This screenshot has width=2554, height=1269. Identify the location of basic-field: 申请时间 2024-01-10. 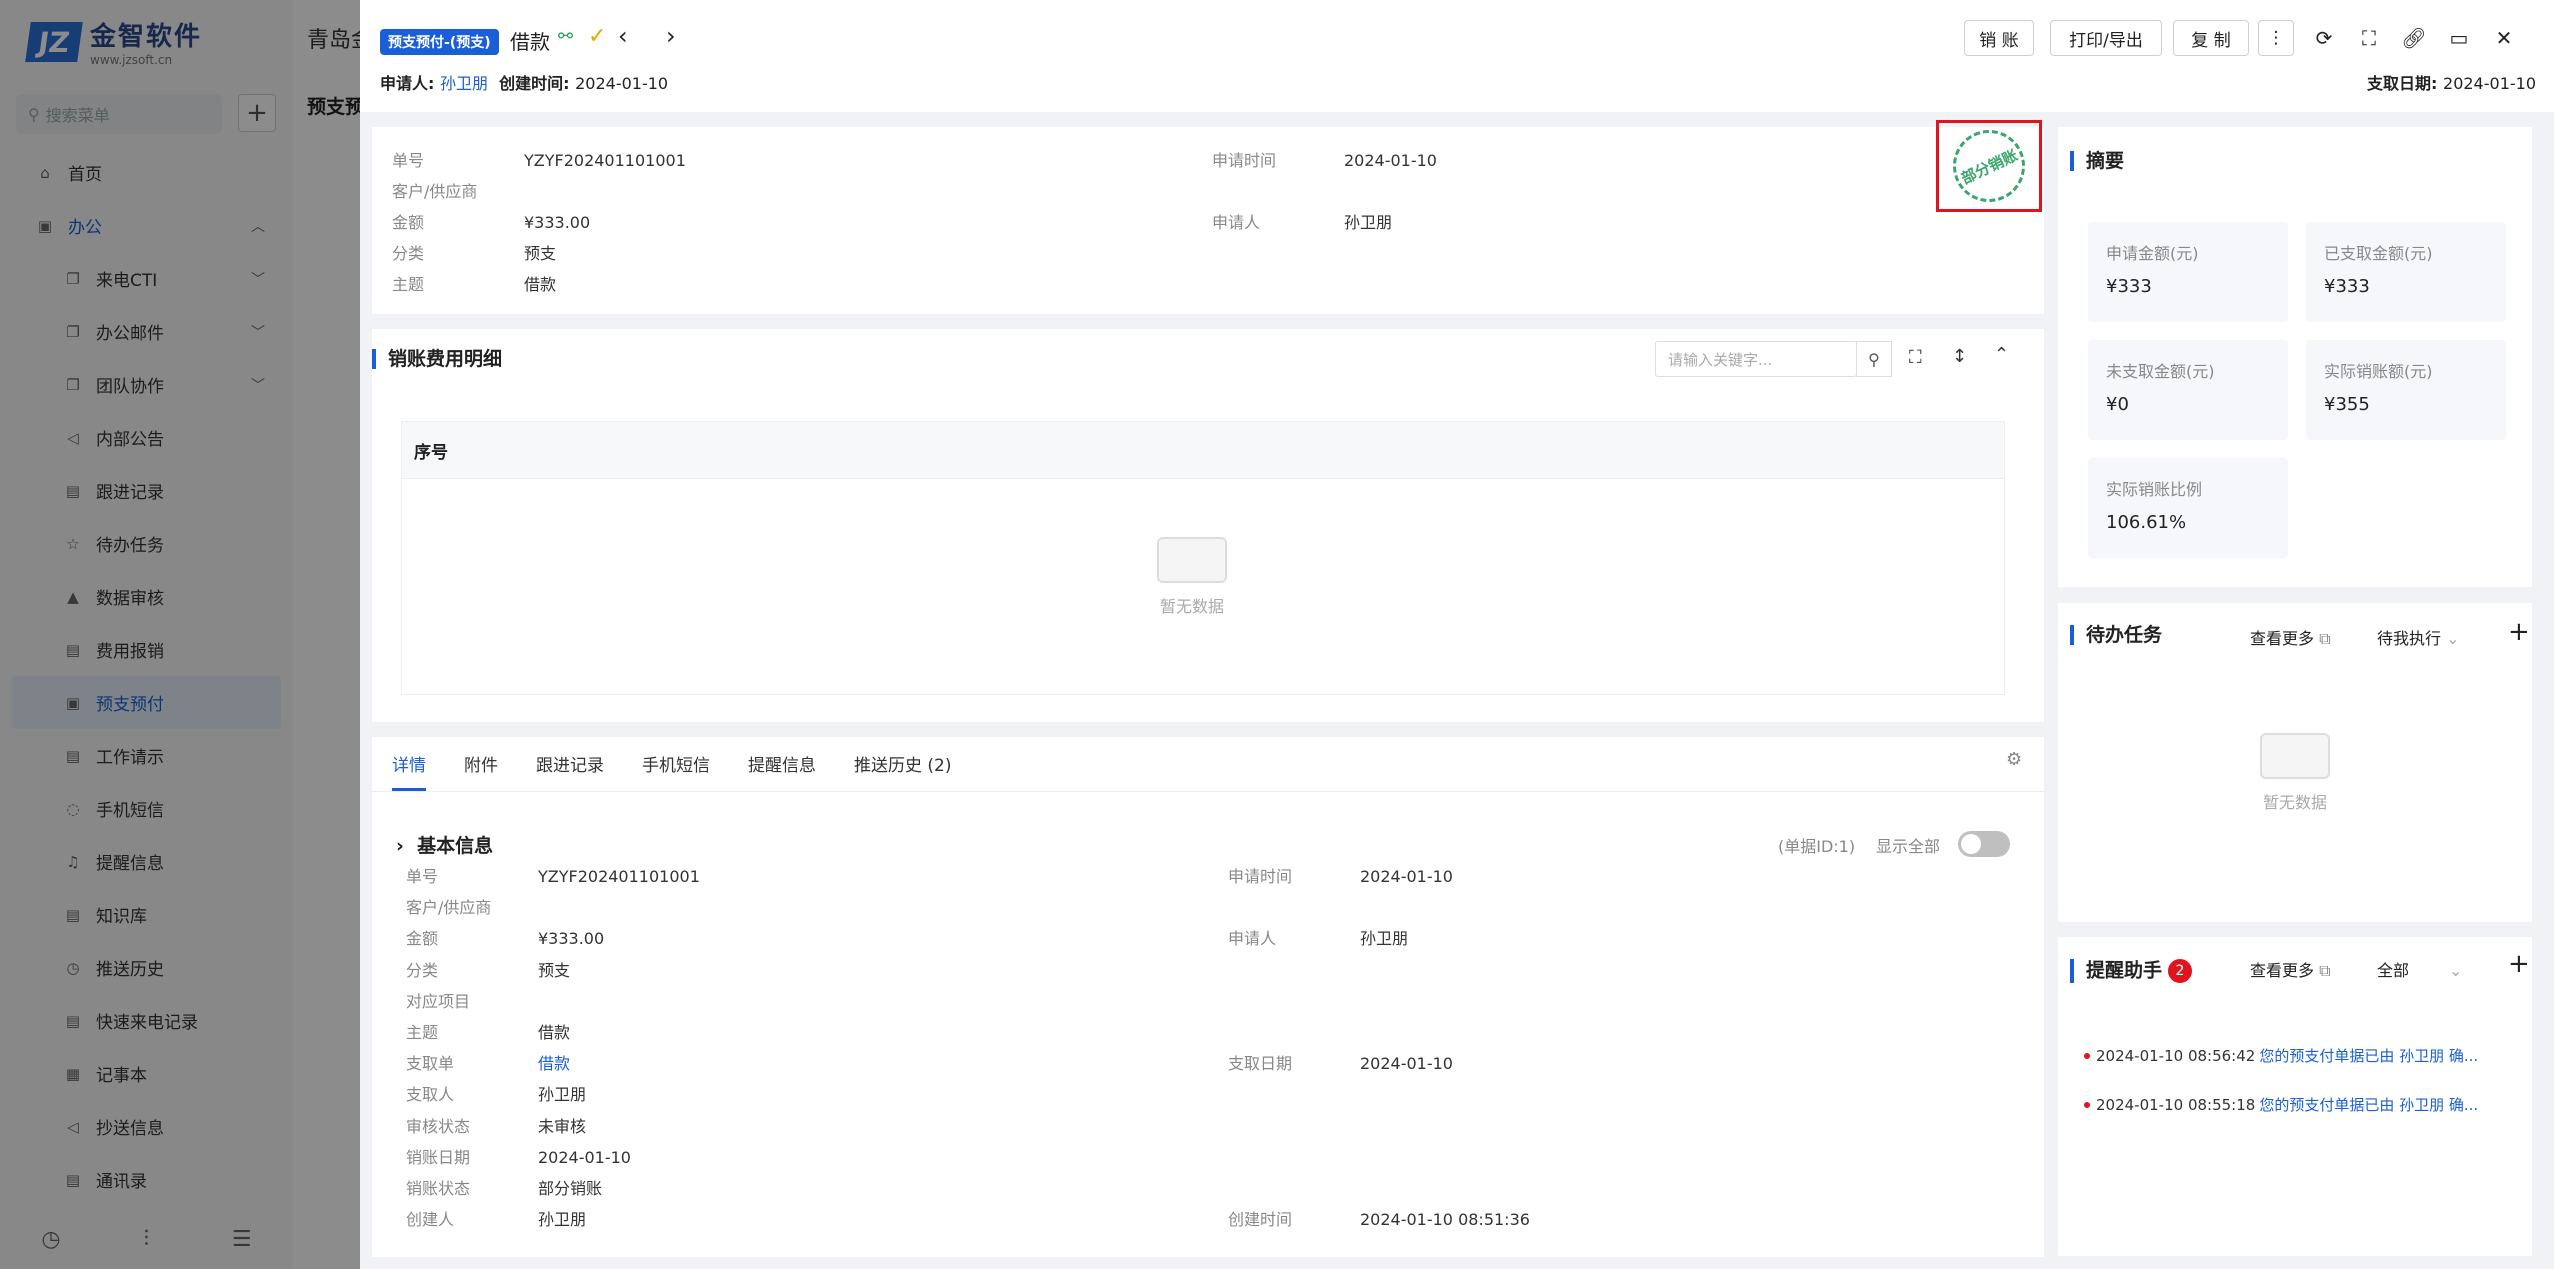
(1340, 875).